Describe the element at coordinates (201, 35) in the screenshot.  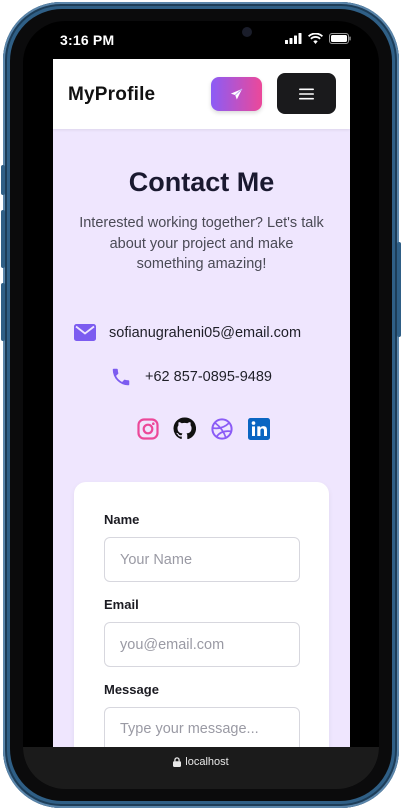
I see `notch` at that location.